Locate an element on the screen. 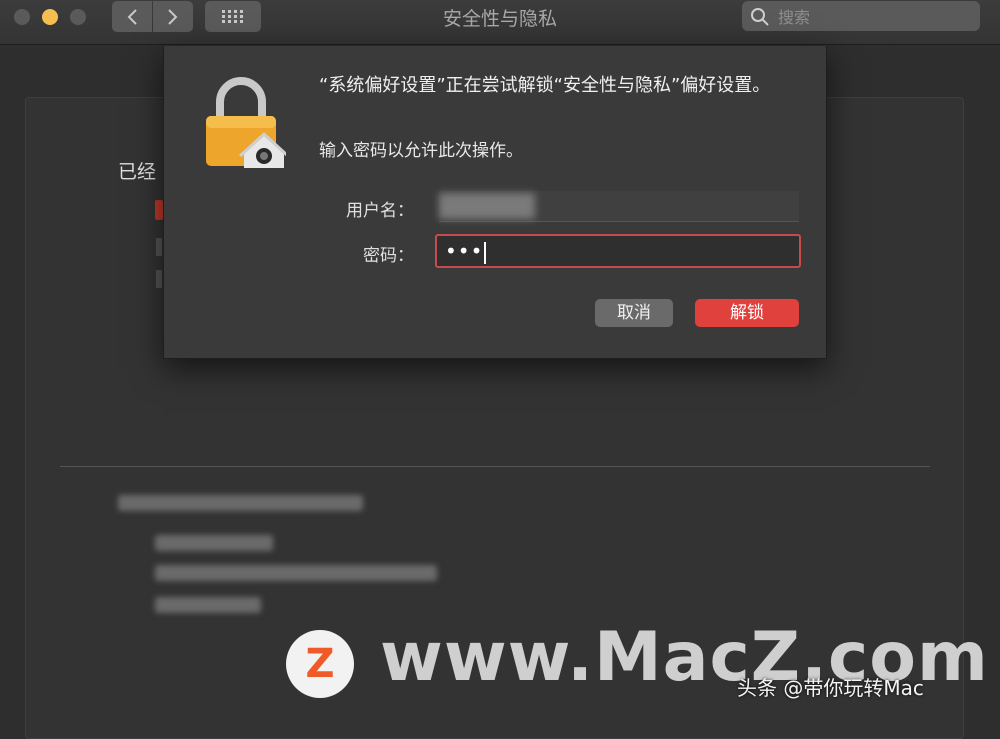 The height and width of the screenshot is (739, 1000). minimize-window-button is located at coordinates (50, 17).